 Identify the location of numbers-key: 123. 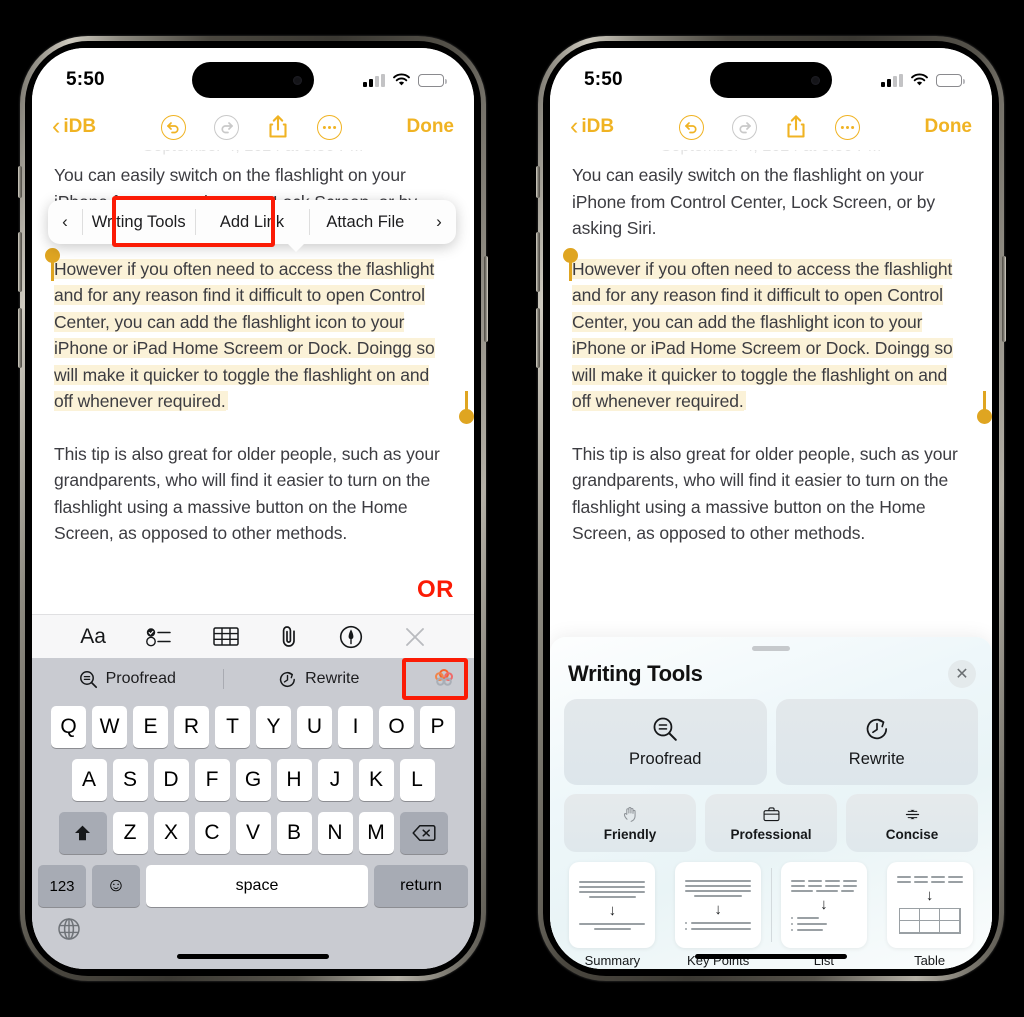
(62, 886).